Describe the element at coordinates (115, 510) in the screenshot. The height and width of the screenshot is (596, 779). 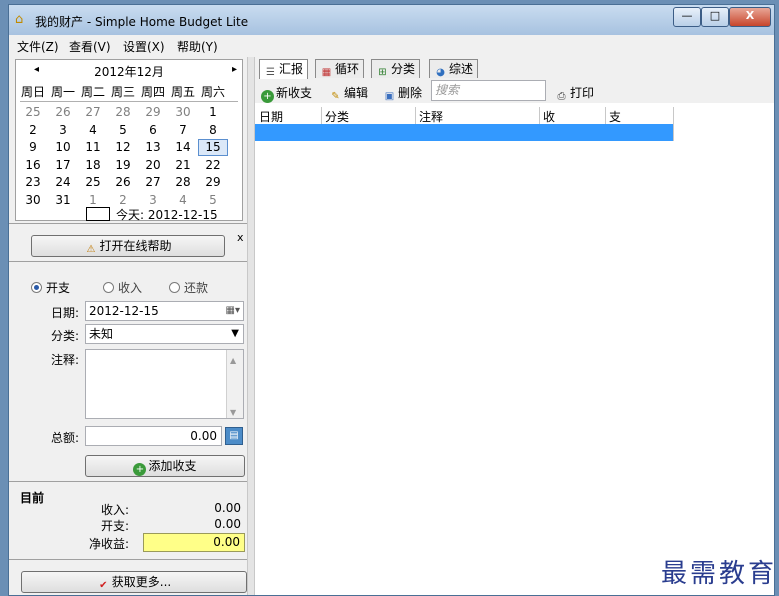
I see `income-label: 收入:` at that location.